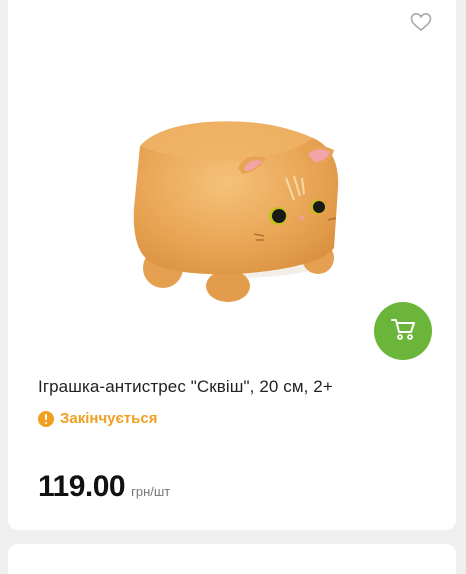  I want to click on next-product-card, so click(232, 559).